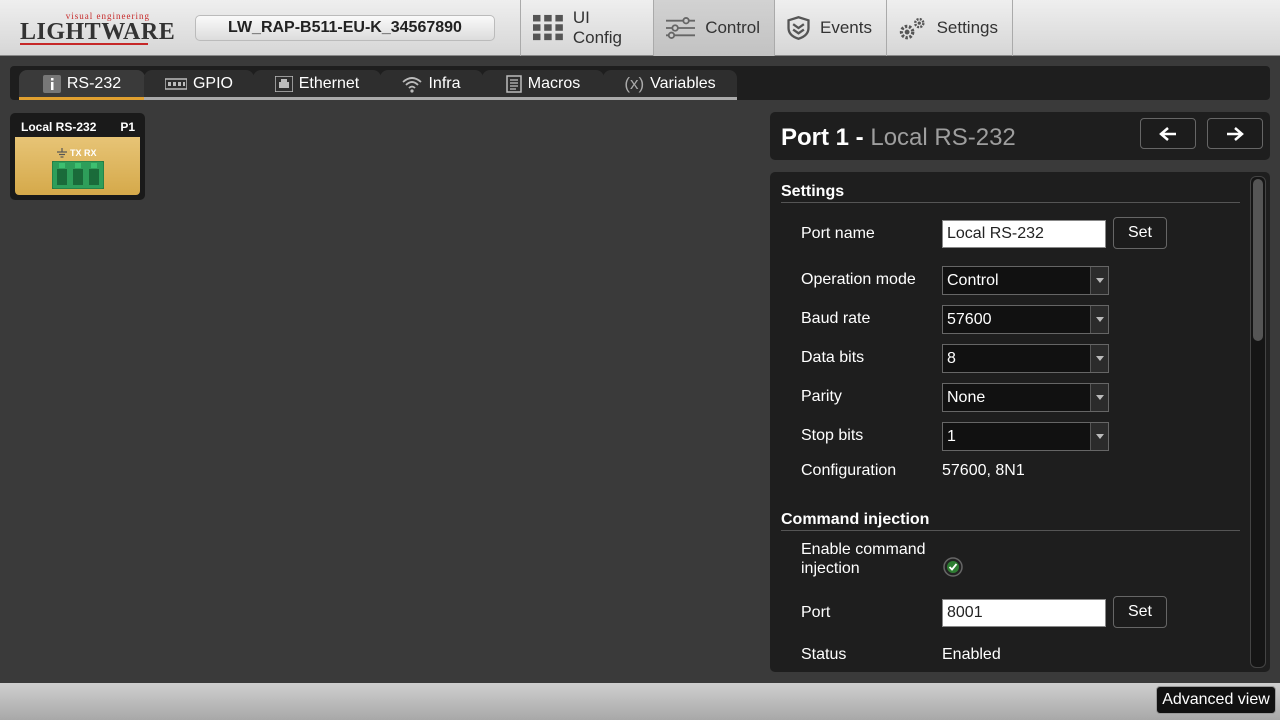 The width and height of the screenshot is (1280, 720). What do you see at coordinates (640, 701) in the screenshot?
I see `bottom-bar` at bounding box center [640, 701].